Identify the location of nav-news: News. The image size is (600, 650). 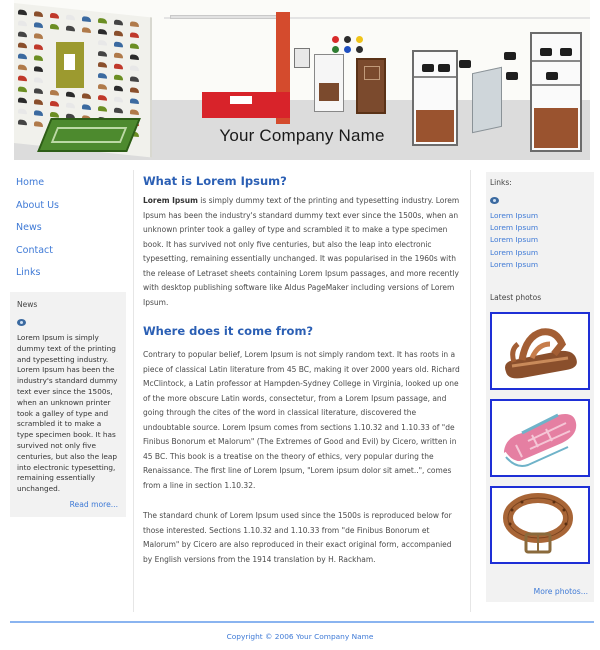
(71, 228).